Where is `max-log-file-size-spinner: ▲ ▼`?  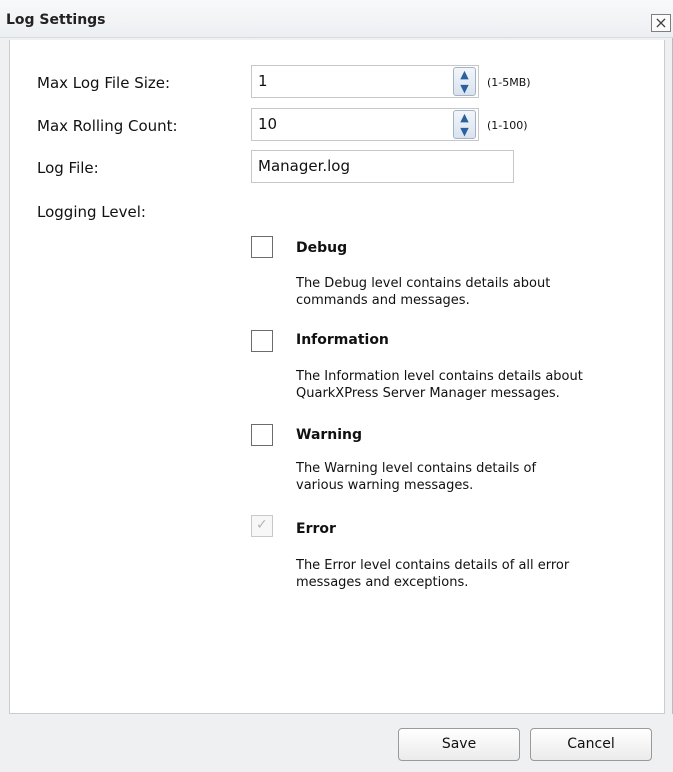
max-log-file-size-spinner: ▲ ▼ is located at coordinates (464, 81).